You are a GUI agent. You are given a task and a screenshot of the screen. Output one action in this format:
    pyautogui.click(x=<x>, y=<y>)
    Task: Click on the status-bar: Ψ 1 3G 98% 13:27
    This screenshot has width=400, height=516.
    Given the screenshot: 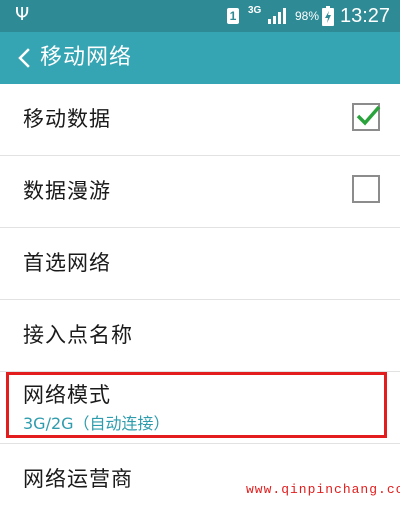 What is the action you would take?
    pyautogui.click(x=200, y=16)
    